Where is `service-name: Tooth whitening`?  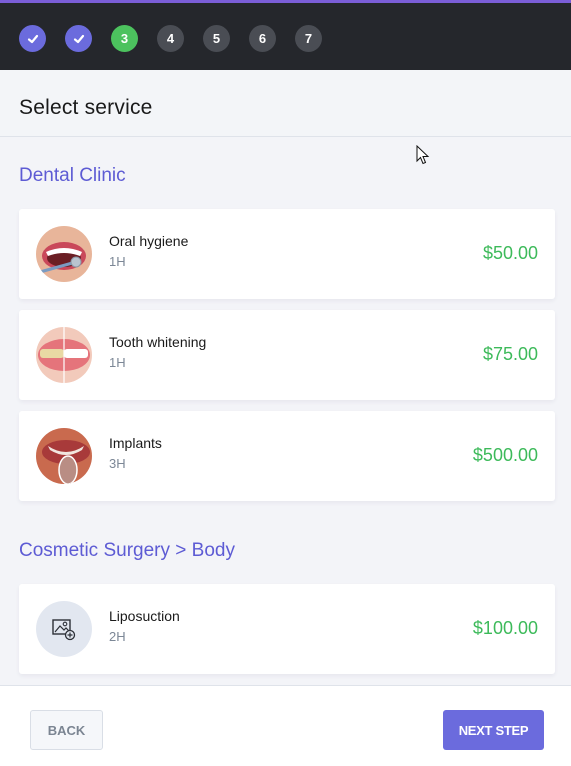
service-name: Tooth whitening is located at coordinates (158, 342).